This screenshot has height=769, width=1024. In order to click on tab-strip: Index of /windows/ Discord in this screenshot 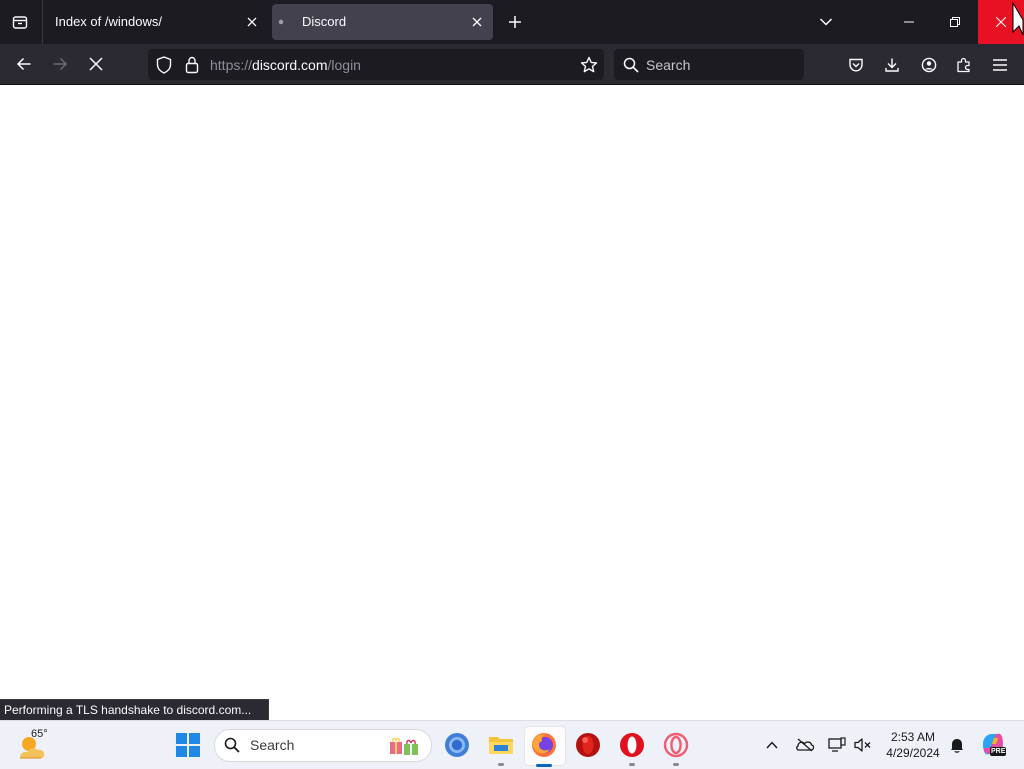, I will do `click(512, 22)`.